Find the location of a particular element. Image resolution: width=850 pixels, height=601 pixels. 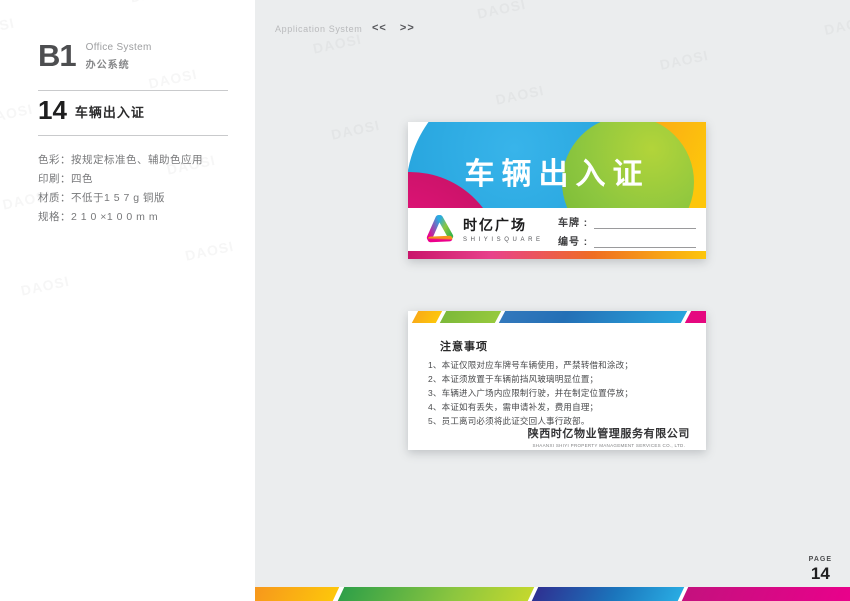

footer-segment-blue is located at coordinates (608, 594).